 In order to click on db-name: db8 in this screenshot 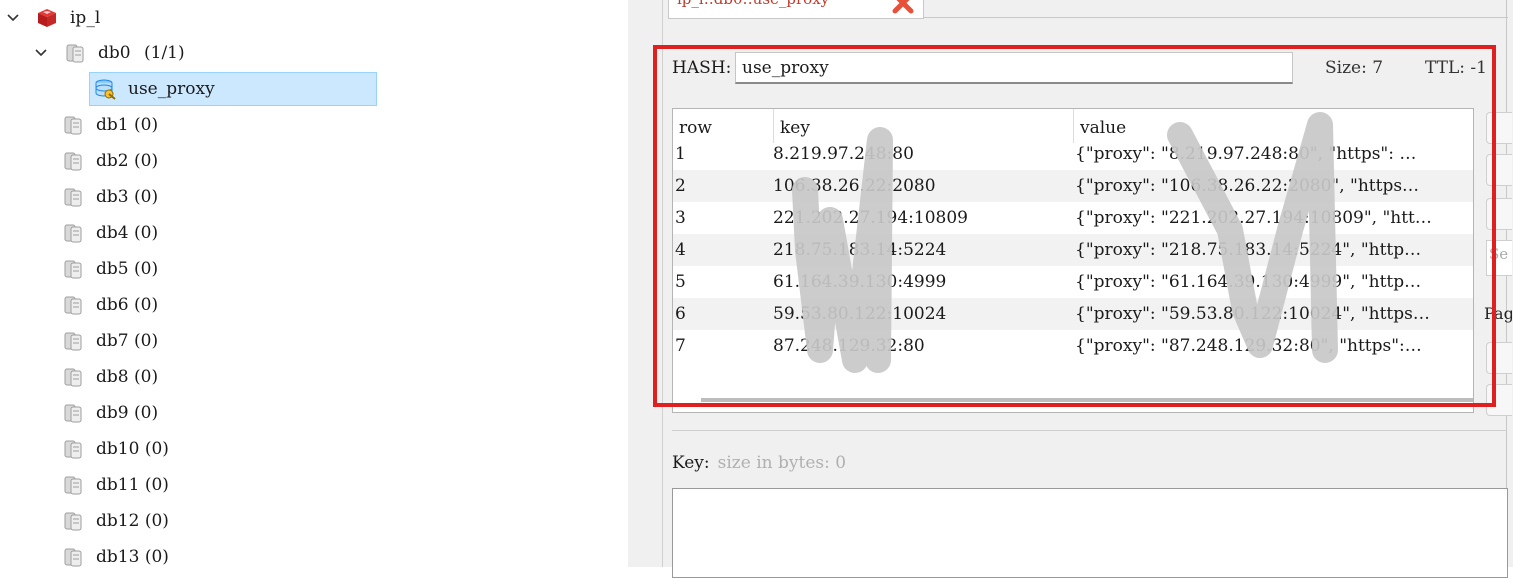, I will do `click(112, 377)`.